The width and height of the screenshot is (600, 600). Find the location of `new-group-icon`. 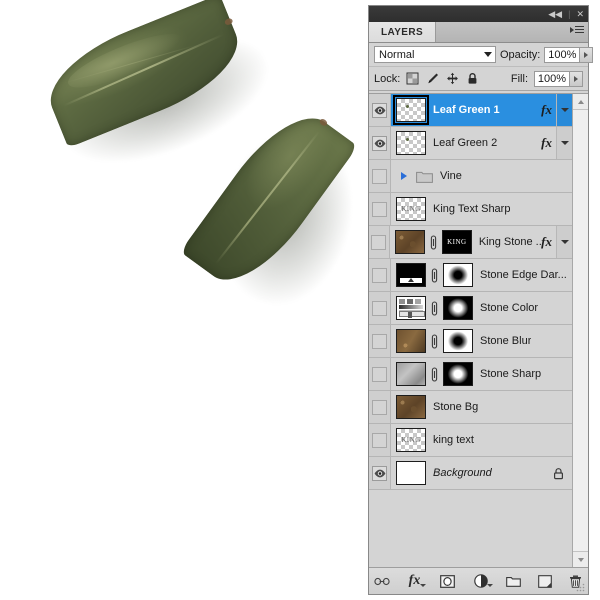

new-group-icon is located at coordinates (514, 581).